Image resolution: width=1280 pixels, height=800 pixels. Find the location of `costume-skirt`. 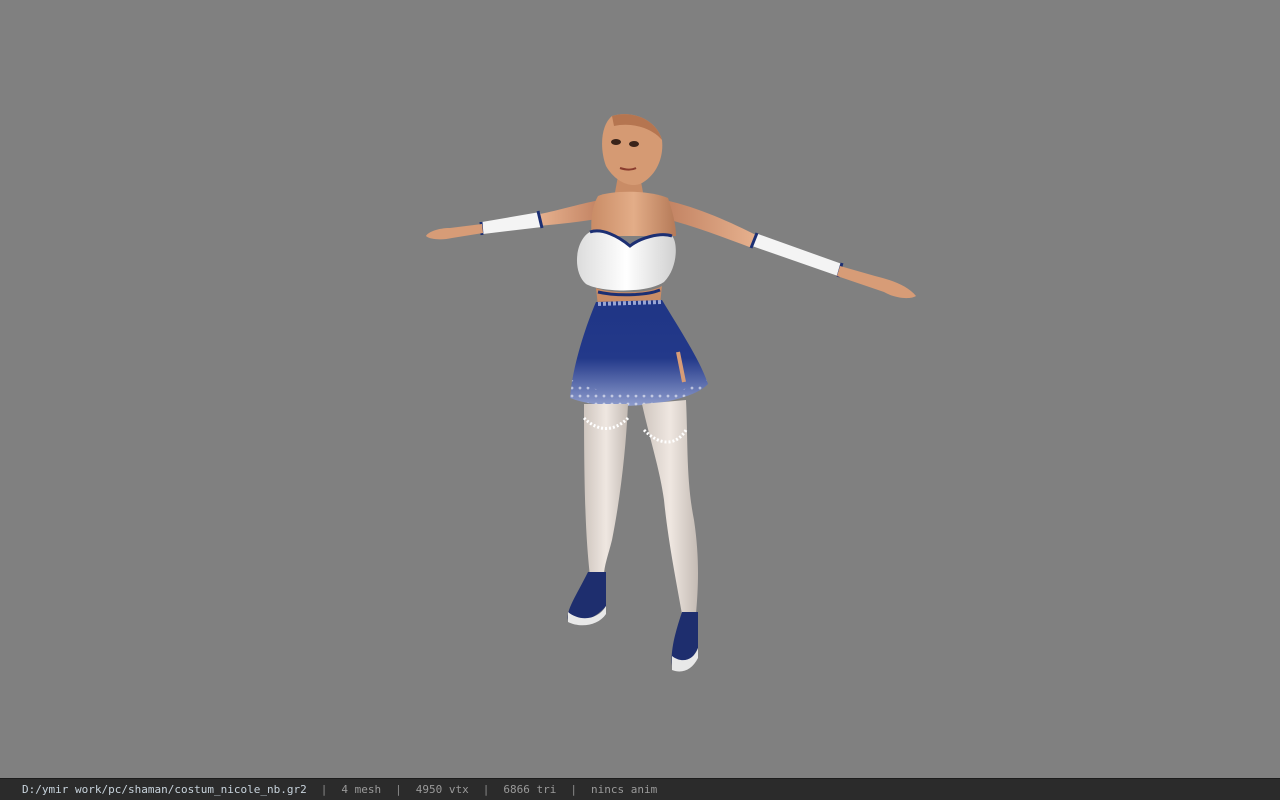

costume-skirt is located at coordinates (639, 353).